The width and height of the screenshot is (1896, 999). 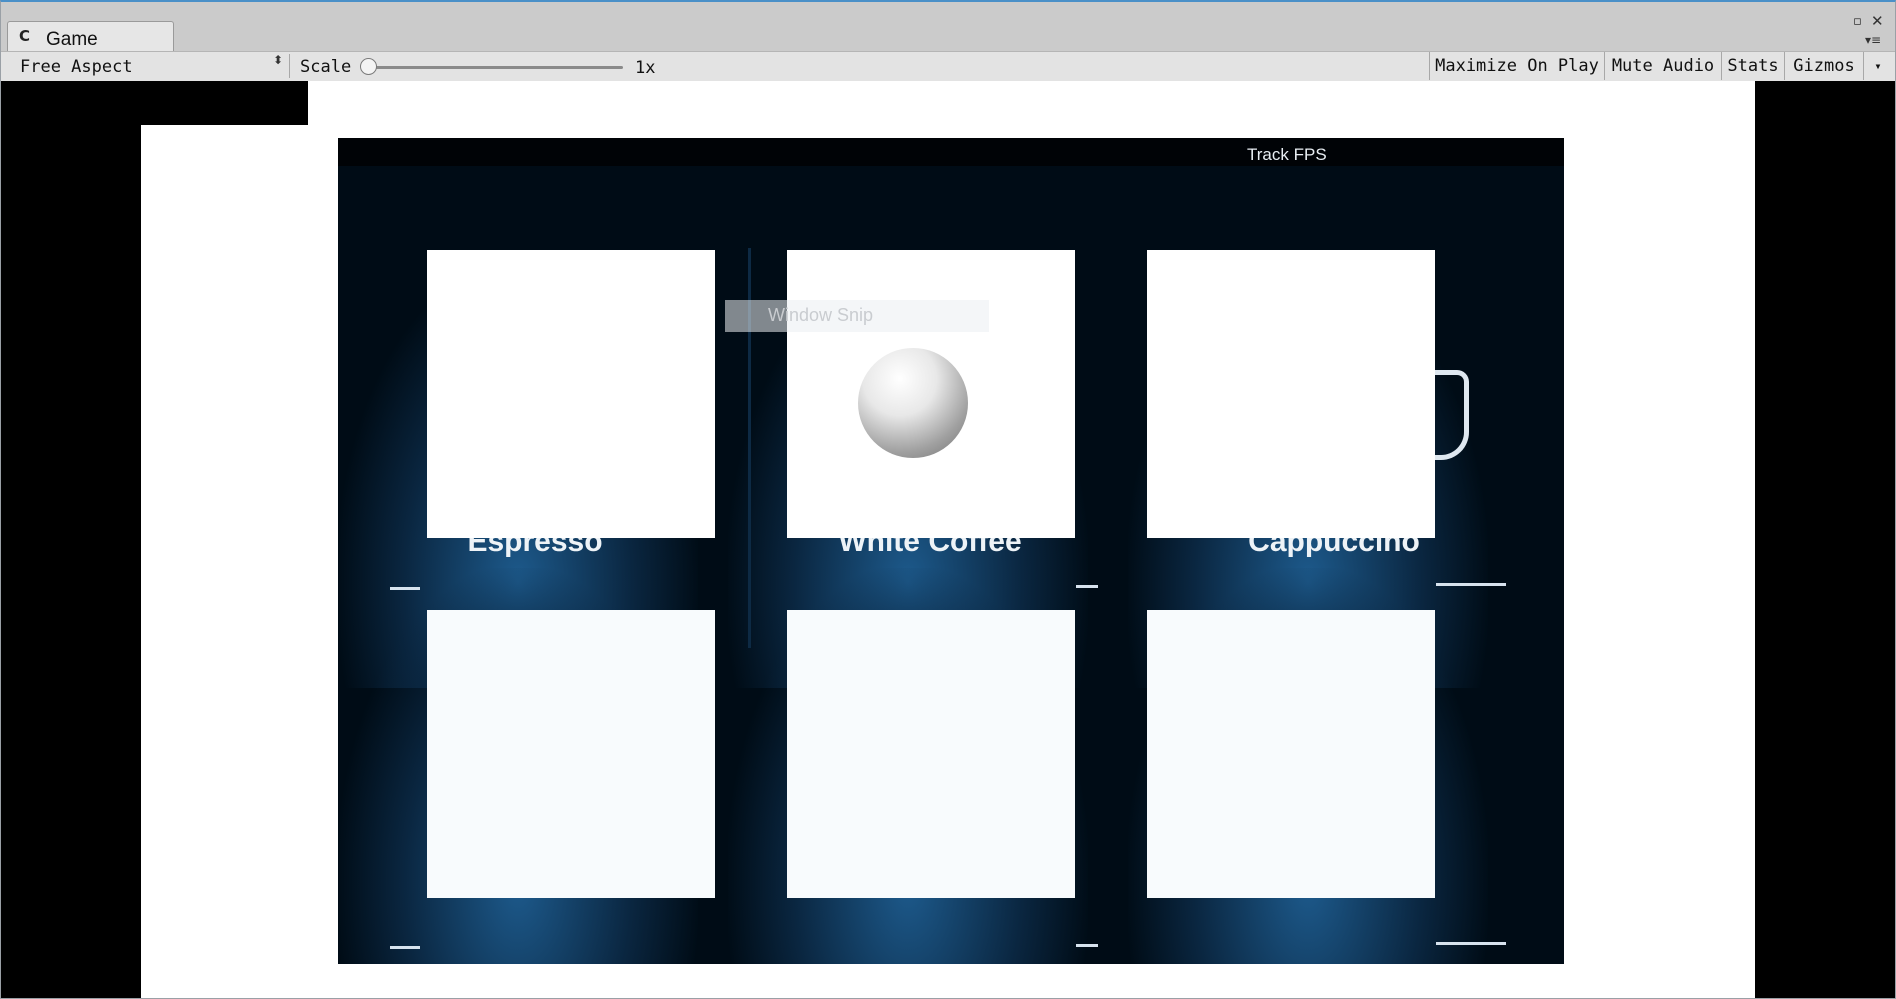 I want to click on maximize-on-play-button: Maximize On Play, so click(x=1516, y=66).